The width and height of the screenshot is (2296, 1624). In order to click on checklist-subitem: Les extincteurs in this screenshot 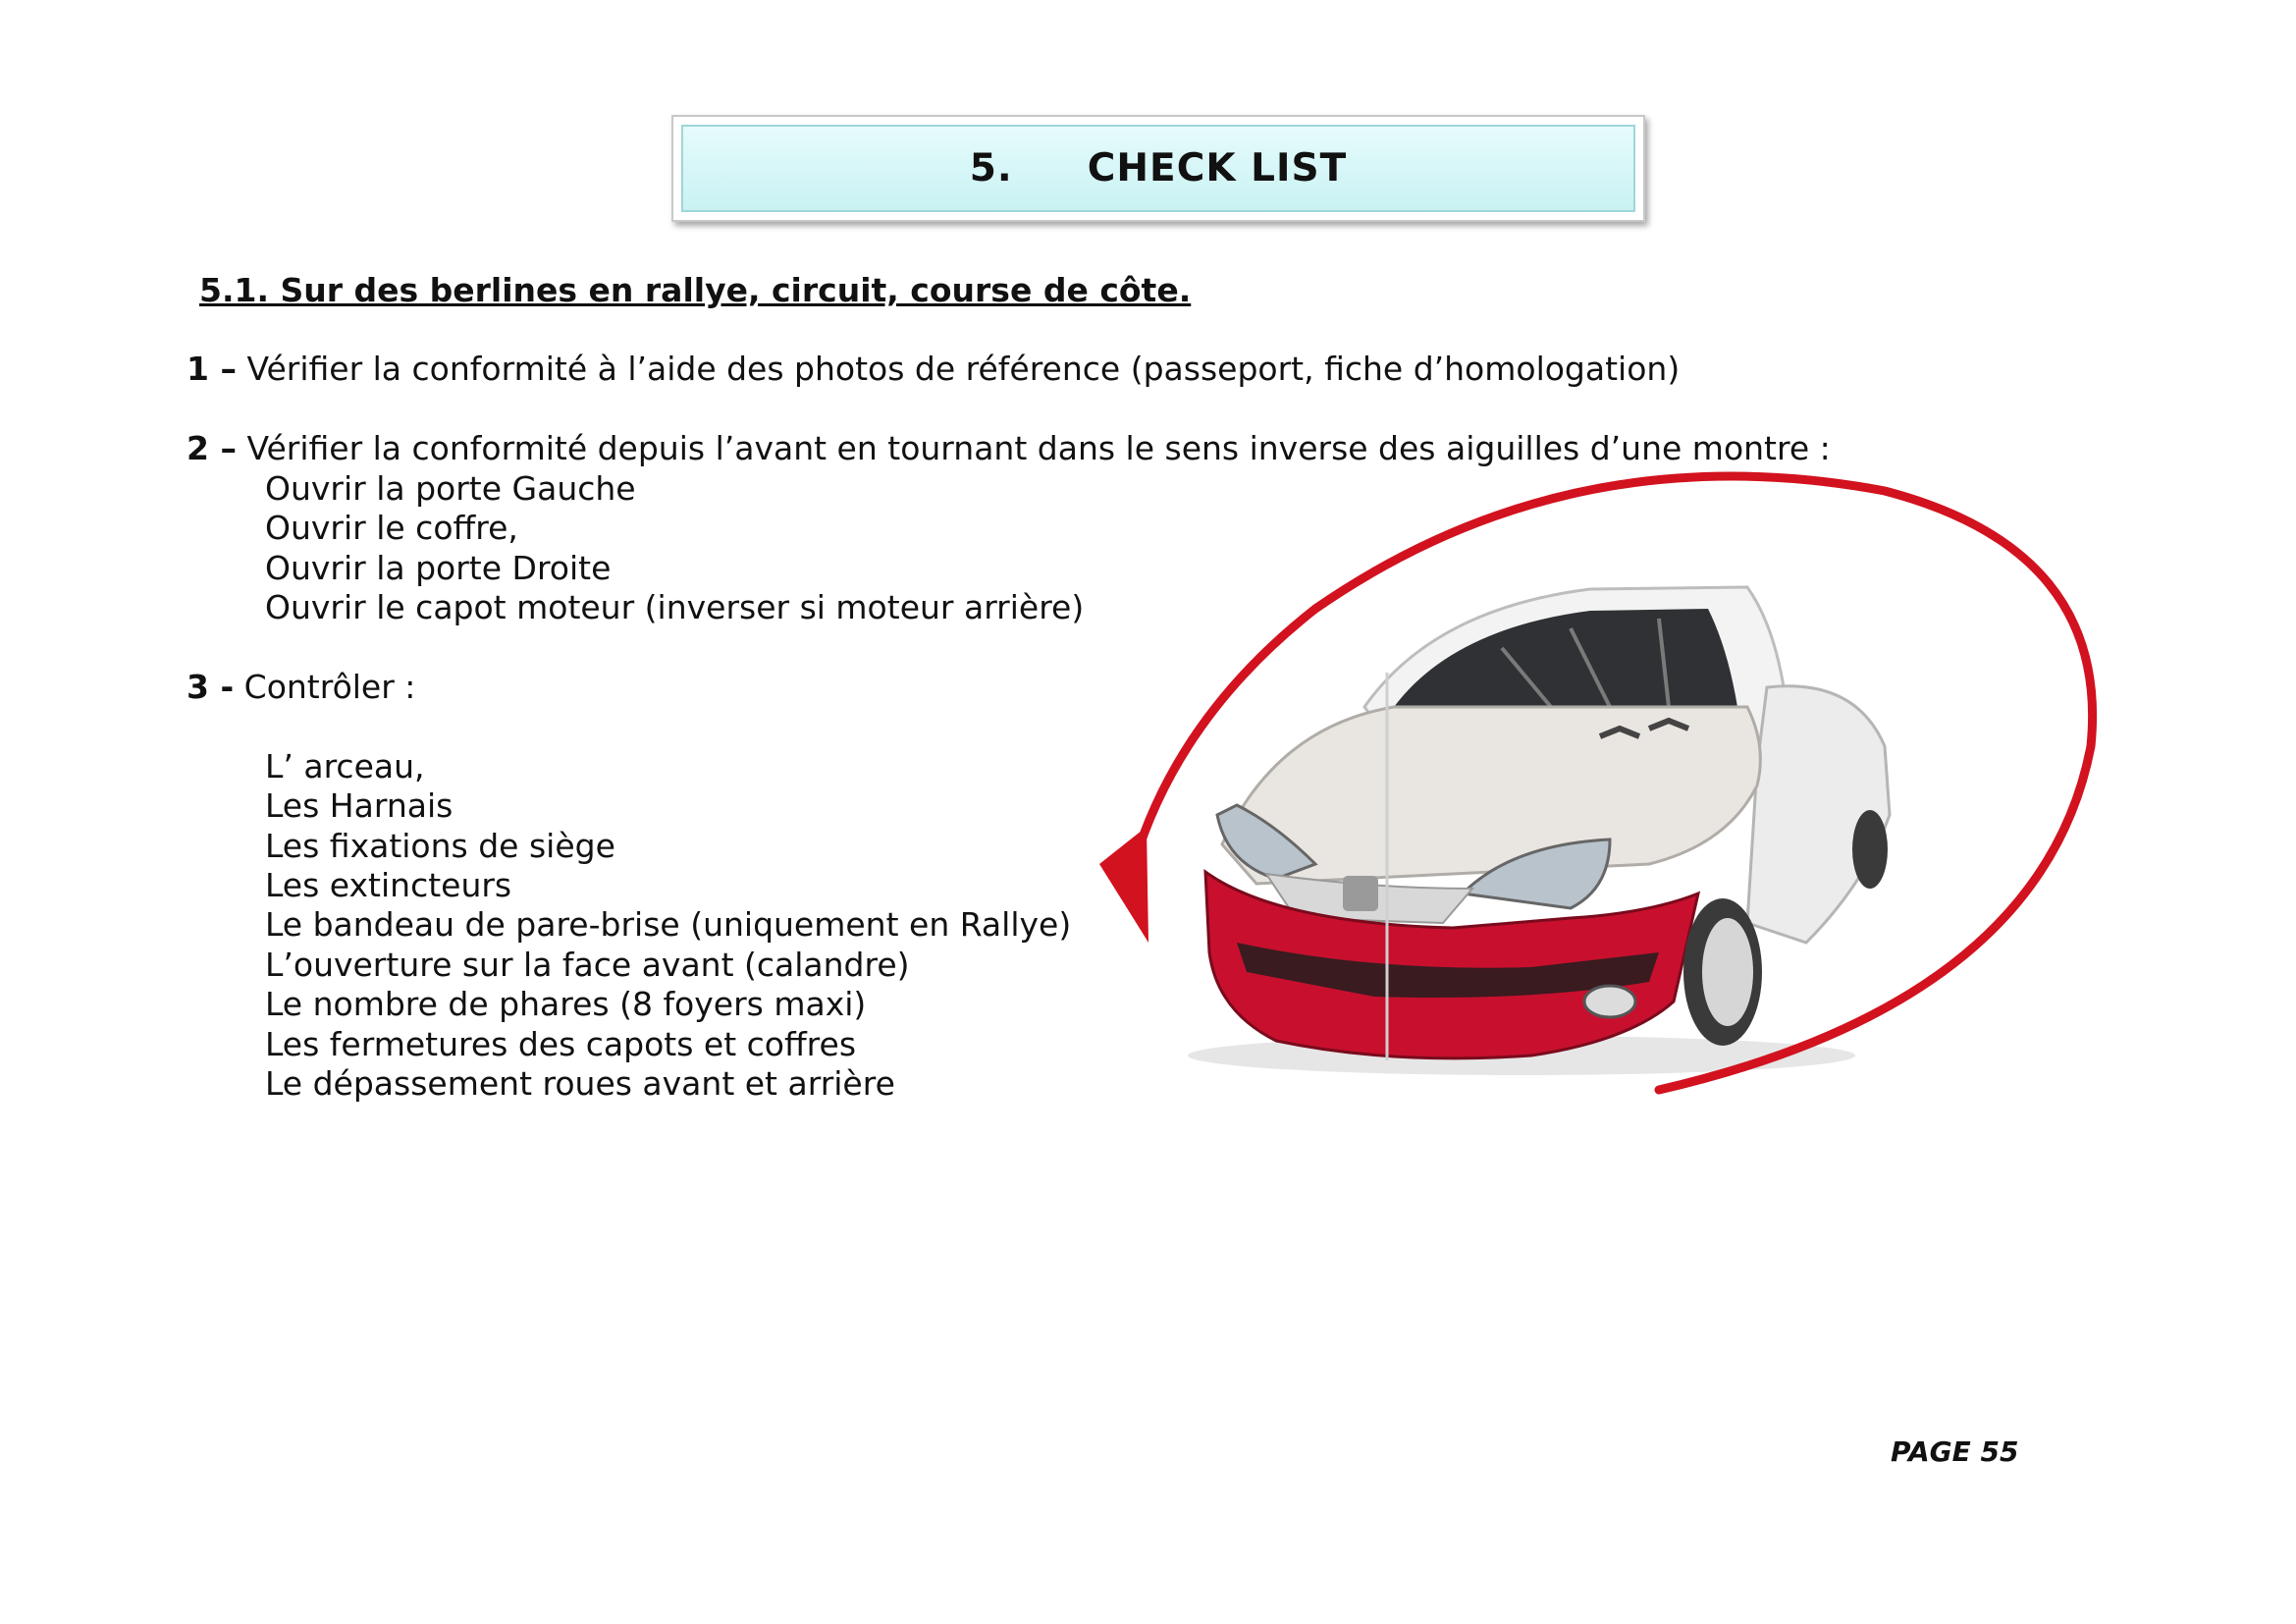, I will do `click(388, 885)`.